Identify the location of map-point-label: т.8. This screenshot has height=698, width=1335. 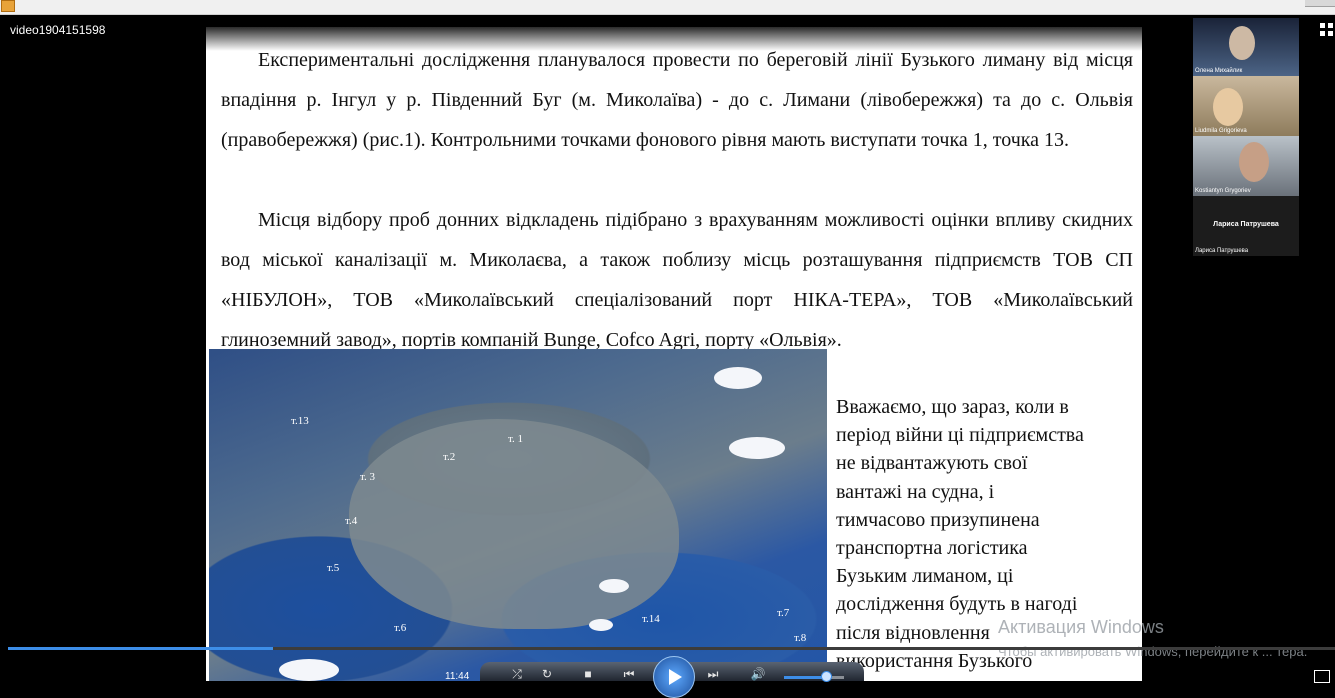
(800, 638).